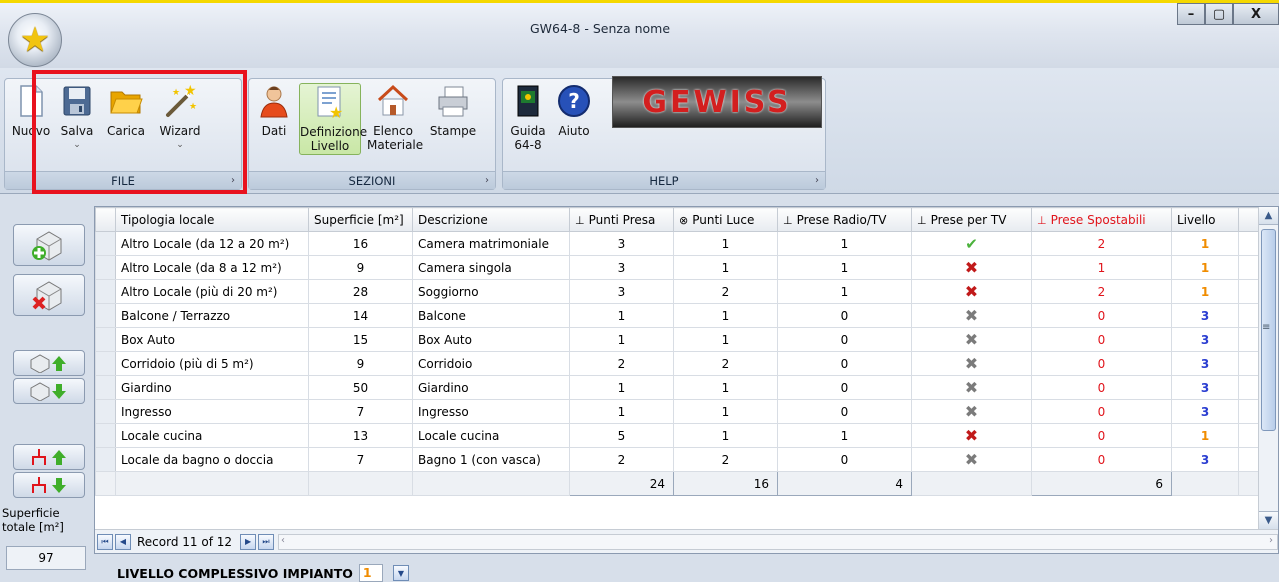 Image resolution: width=1279 pixels, height=582 pixels. Describe the element at coordinates (574, 110) in the screenshot. I see `aiuto-button: ? Aiuto` at that location.